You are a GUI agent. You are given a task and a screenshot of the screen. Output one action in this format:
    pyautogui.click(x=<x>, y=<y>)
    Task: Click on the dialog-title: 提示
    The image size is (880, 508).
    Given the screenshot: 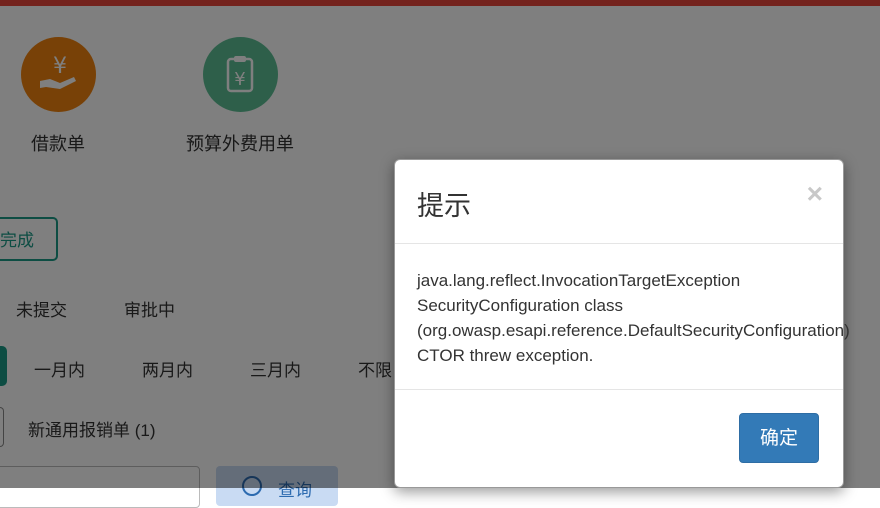 What is the action you would take?
    pyautogui.click(x=444, y=206)
    